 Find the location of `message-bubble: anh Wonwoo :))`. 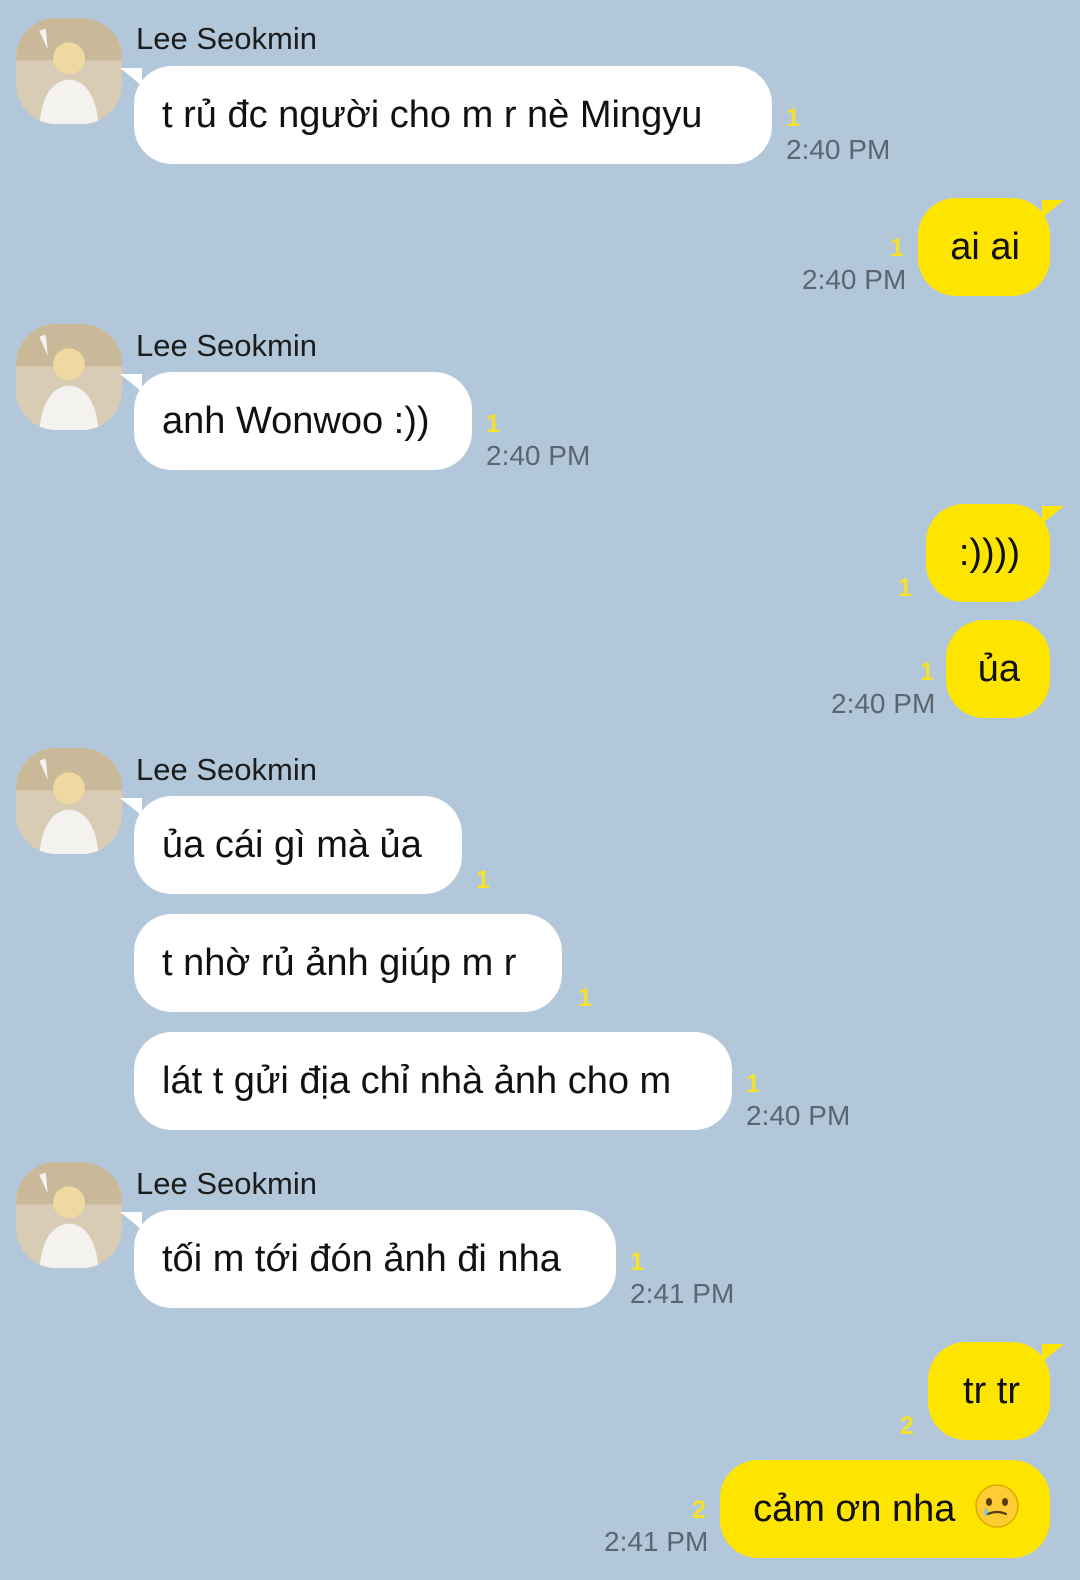

message-bubble: anh Wonwoo :)) is located at coordinates (296, 421).